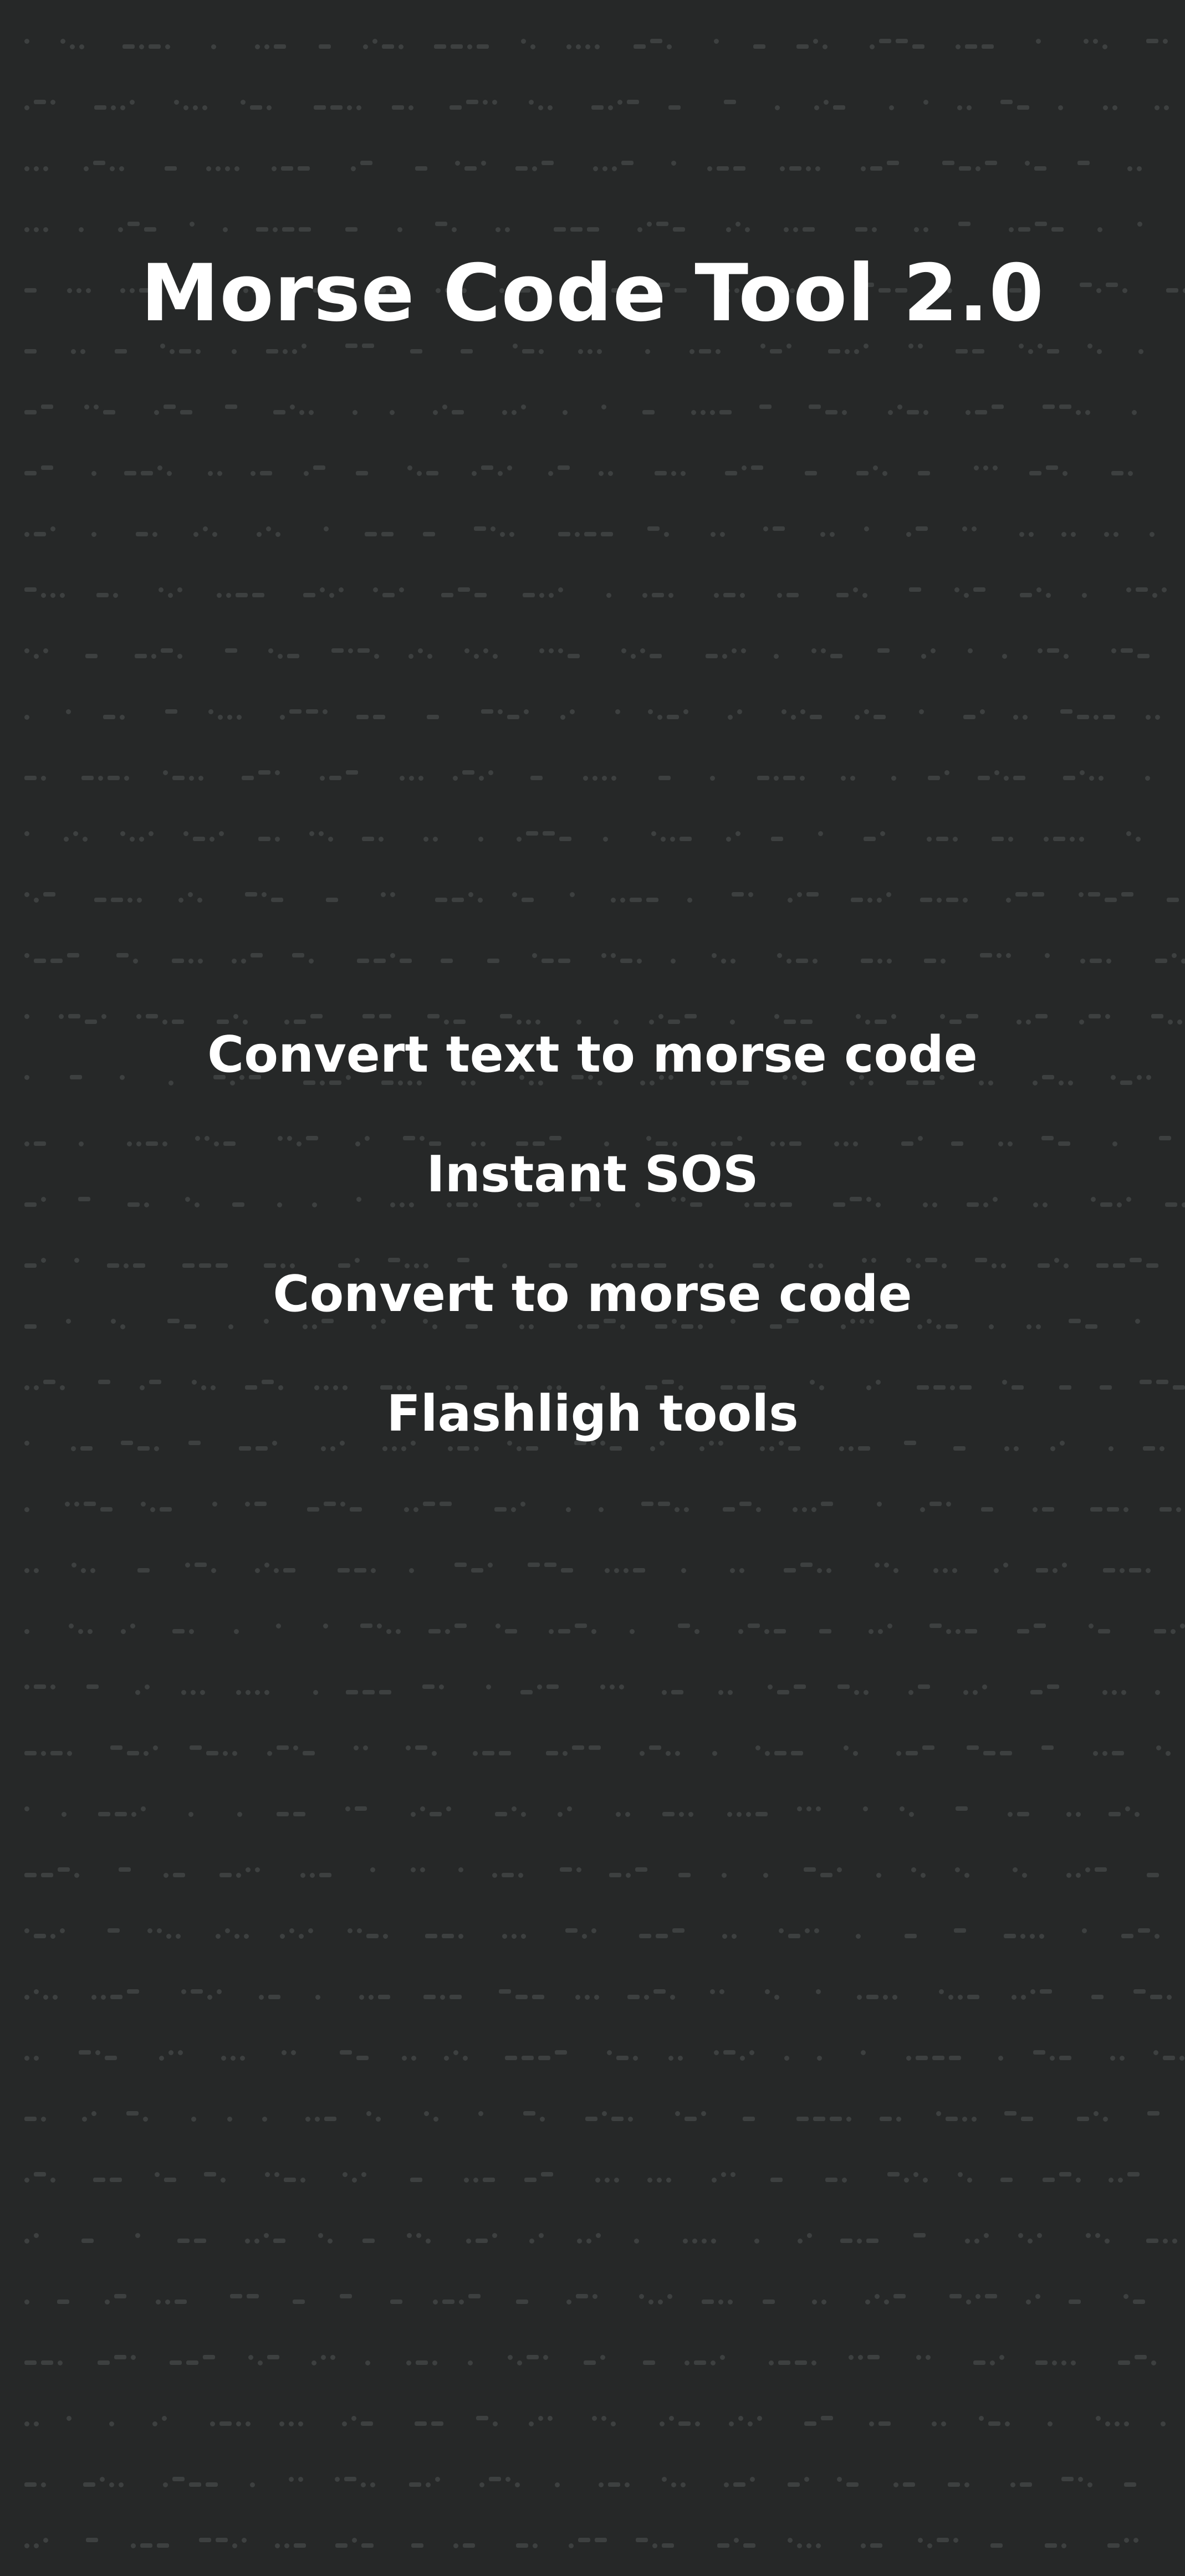 This screenshot has height=2576, width=1185. I want to click on convert-text-to-morse-button: Convert text to morse code, so click(592, 1079).